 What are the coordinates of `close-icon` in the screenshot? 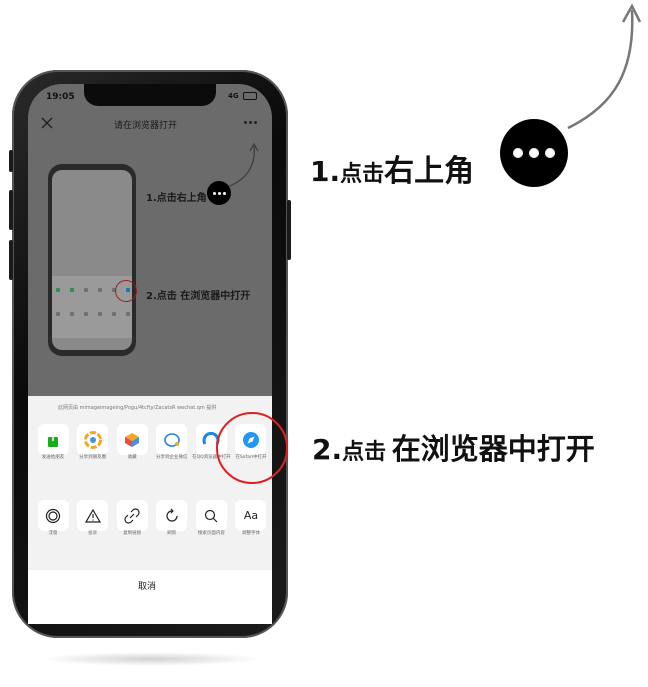 It's located at (47, 122).